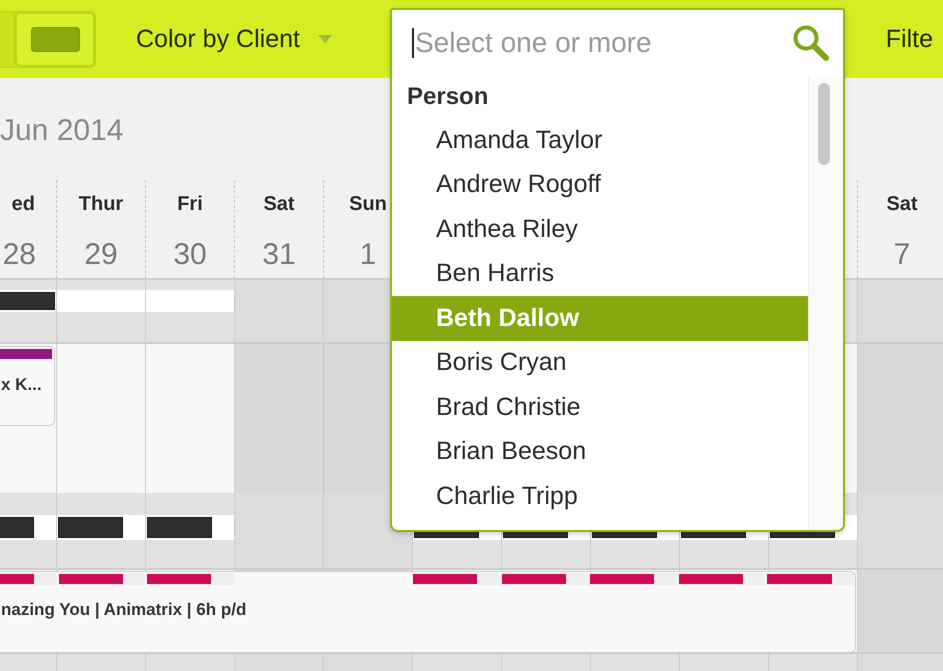 The height and width of the screenshot is (671, 943). I want to click on person-option: Ben Harris, so click(600, 274).